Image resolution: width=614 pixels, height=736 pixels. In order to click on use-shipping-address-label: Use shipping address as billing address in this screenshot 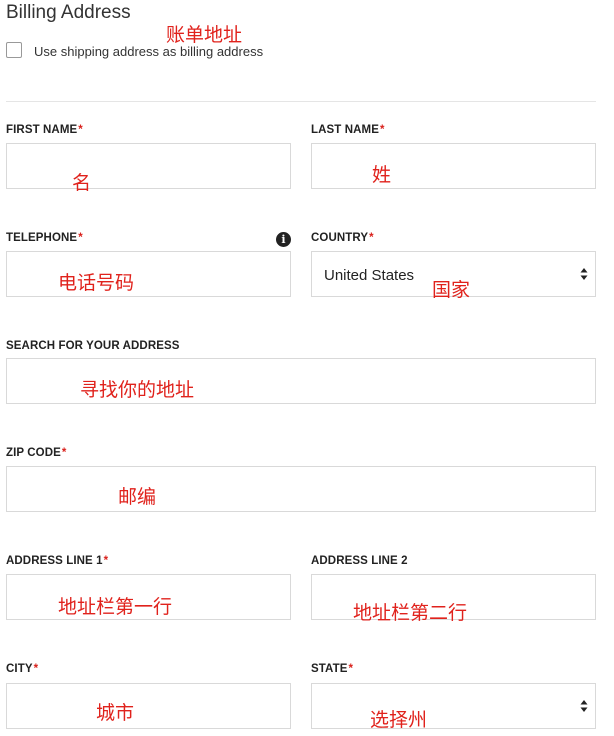, I will do `click(148, 51)`.